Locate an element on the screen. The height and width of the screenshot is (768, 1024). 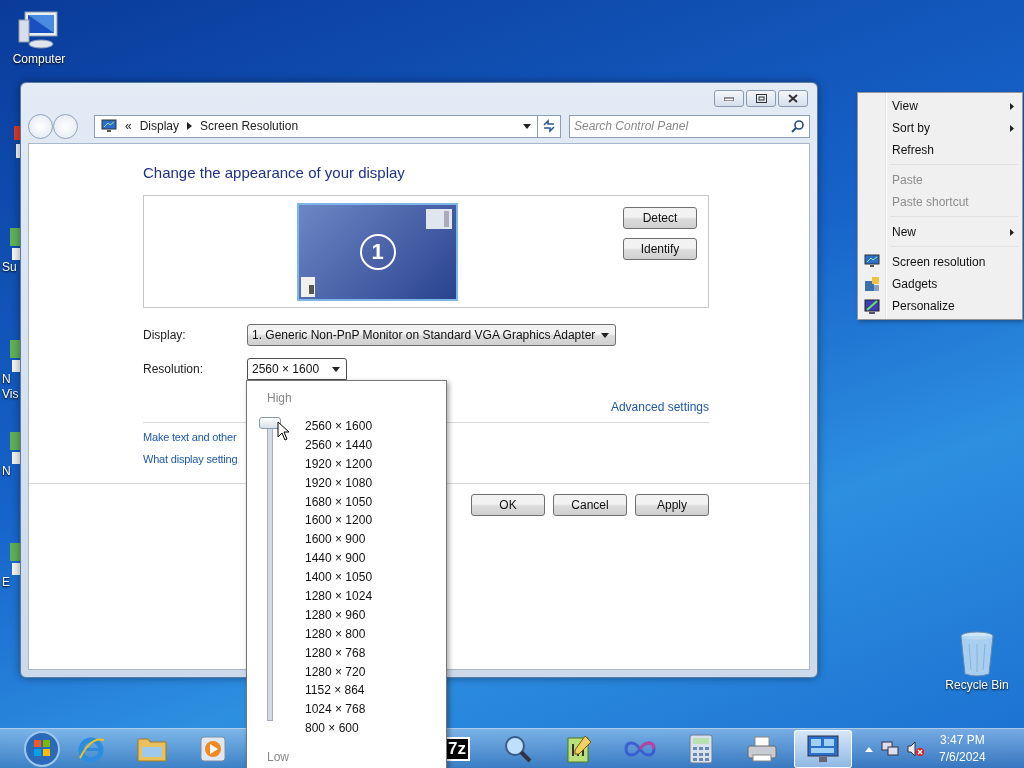
menu-item: New is located at coordinates (940, 232).